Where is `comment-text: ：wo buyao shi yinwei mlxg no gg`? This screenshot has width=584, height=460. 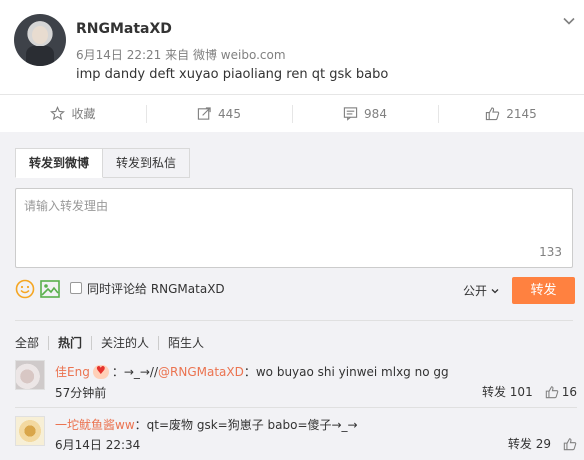 comment-text: ：wo buyao shi yinwei mlxg no gg is located at coordinates (346, 372).